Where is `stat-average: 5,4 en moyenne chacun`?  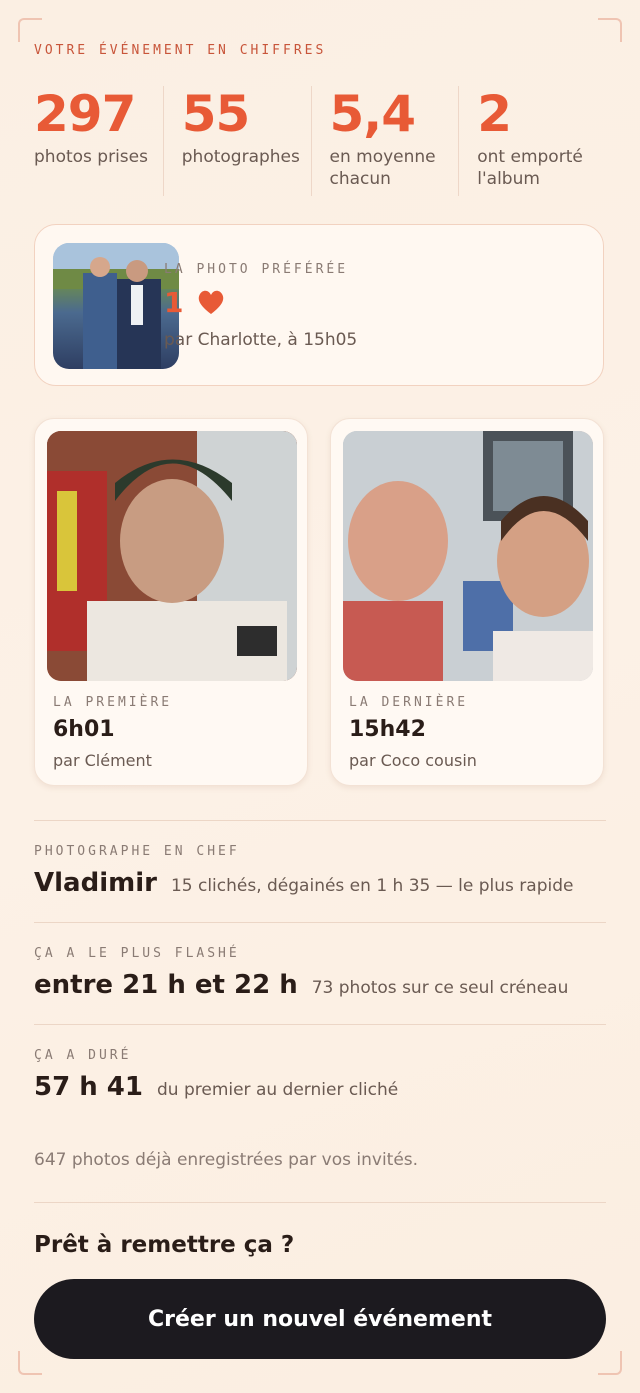
stat-average: 5,4 en moyenne chacun is located at coordinates (384, 140).